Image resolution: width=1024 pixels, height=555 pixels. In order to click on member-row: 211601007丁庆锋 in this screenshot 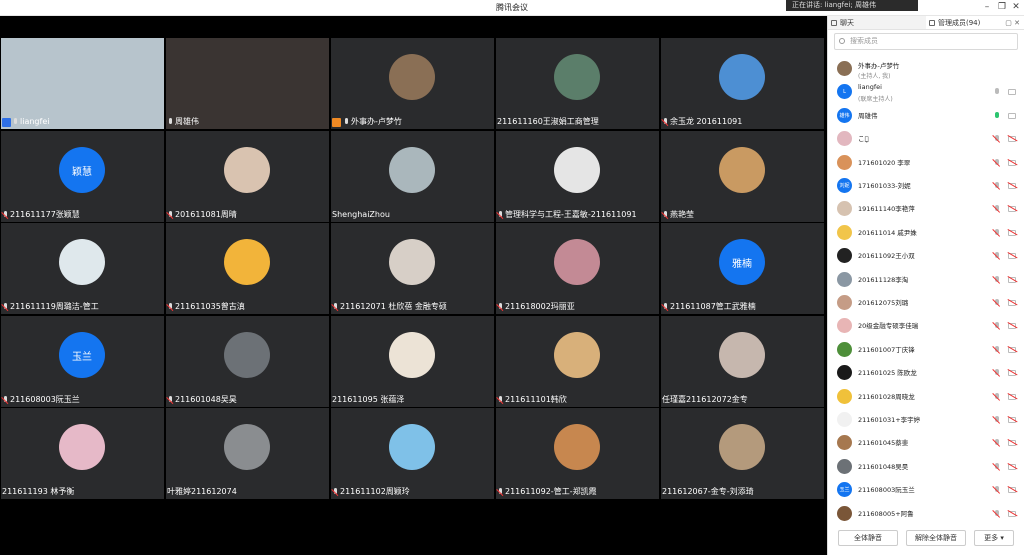, I will do `click(926, 350)`.